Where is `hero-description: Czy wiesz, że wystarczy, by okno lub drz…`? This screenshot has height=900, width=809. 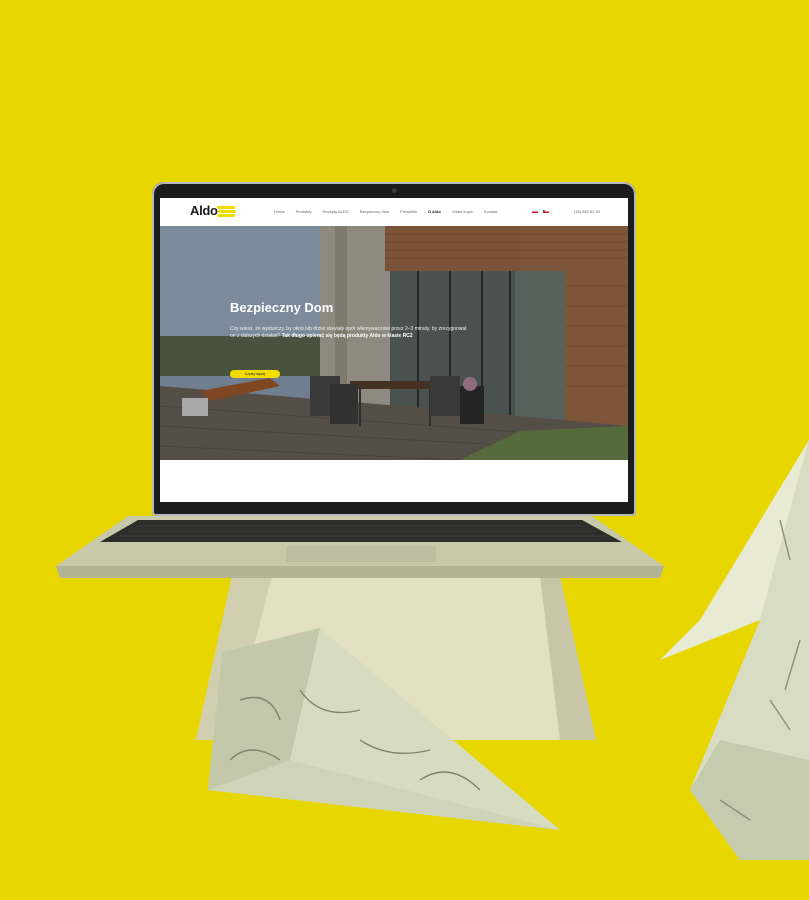 hero-description: Czy wiesz, że wystarczy, by okno lub drz… is located at coordinates (350, 333).